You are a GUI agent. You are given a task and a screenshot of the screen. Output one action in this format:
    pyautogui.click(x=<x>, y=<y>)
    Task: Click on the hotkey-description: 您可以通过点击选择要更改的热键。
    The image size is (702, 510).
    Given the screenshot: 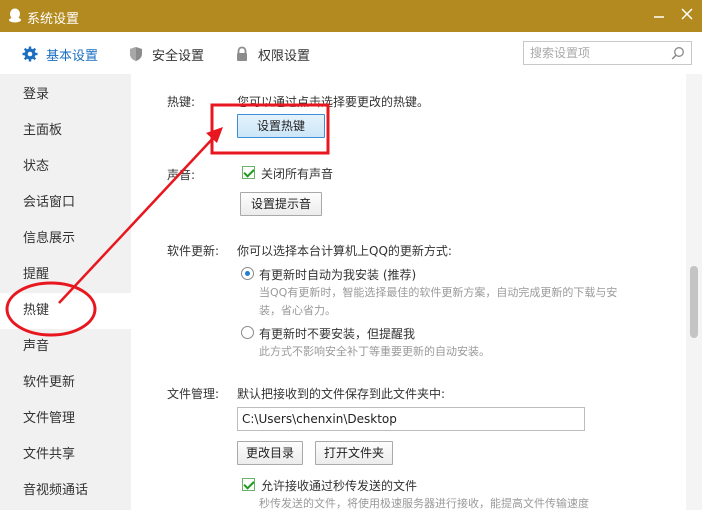 What is the action you would take?
    pyautogui.click(x=333, y=102)
    